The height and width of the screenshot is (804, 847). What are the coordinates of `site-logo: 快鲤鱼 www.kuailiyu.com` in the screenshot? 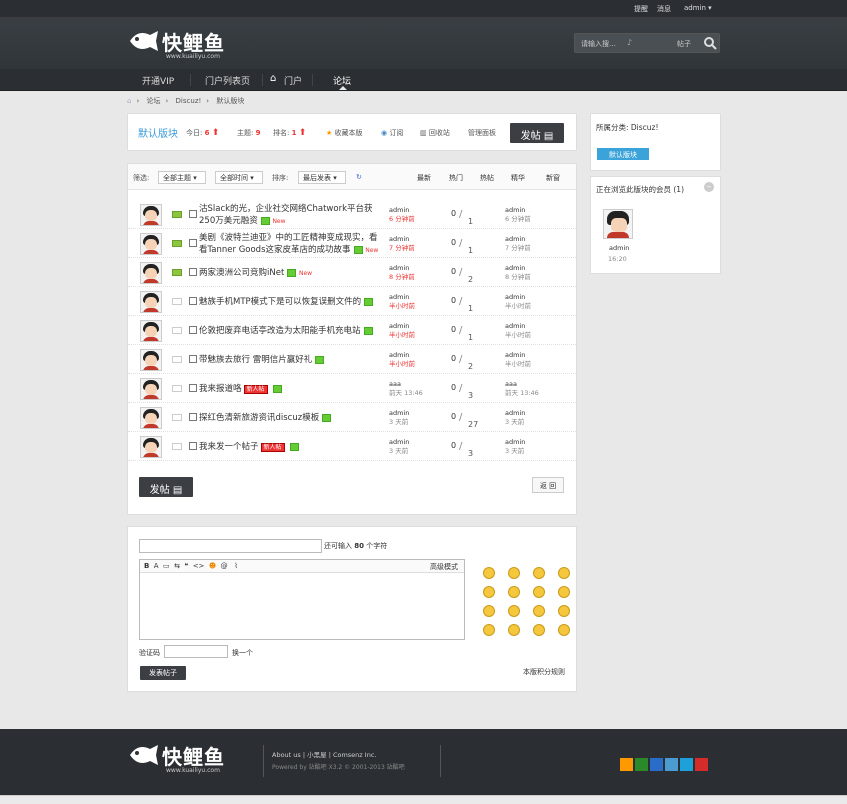 It's located at (183, 44).